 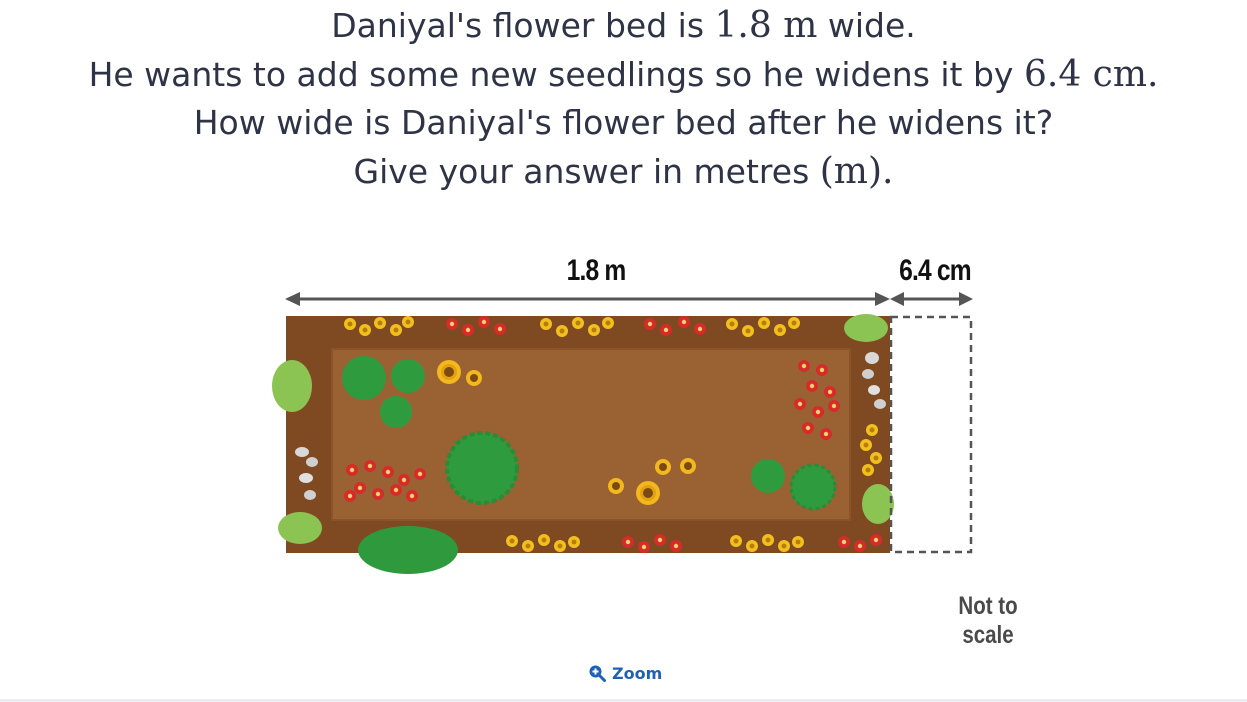 I want to click on zoom-in-icon, so click(x=597, y=673).